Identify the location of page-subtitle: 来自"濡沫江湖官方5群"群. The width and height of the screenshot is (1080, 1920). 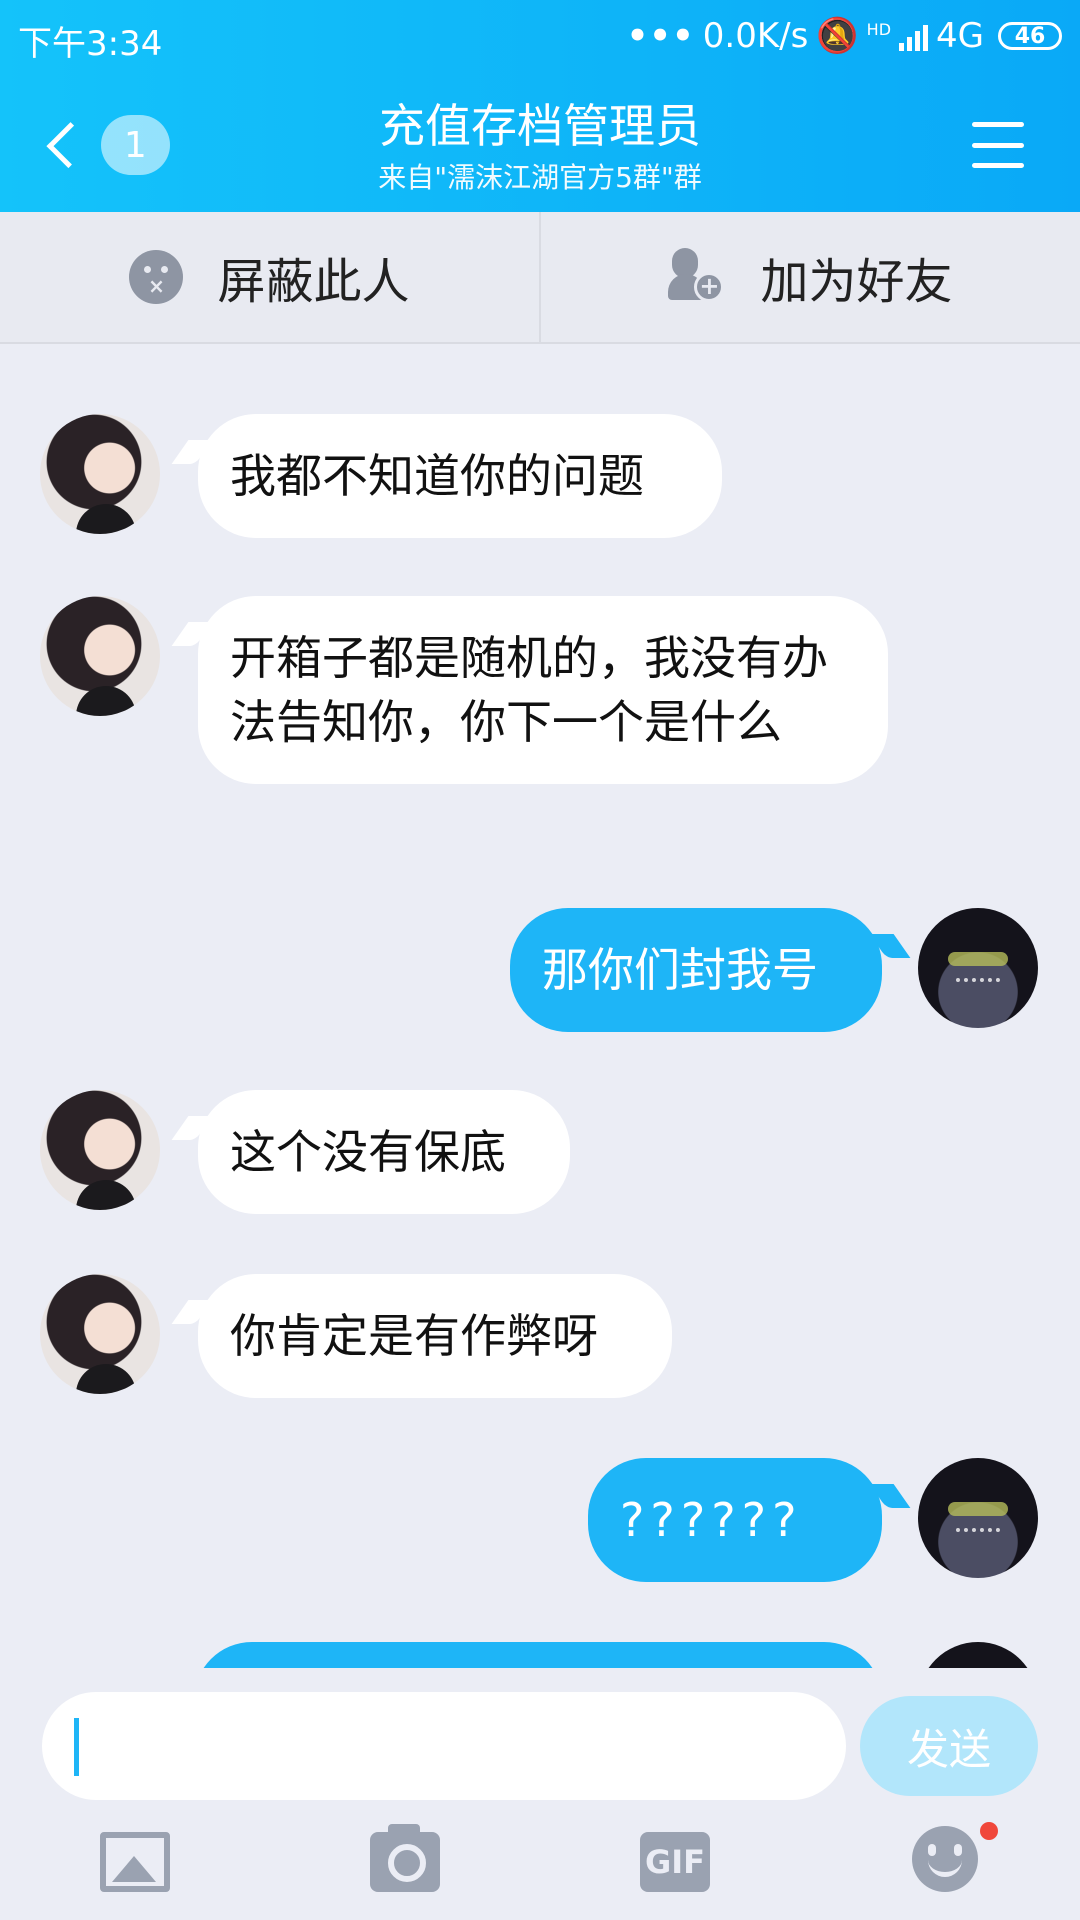
(540, 177).